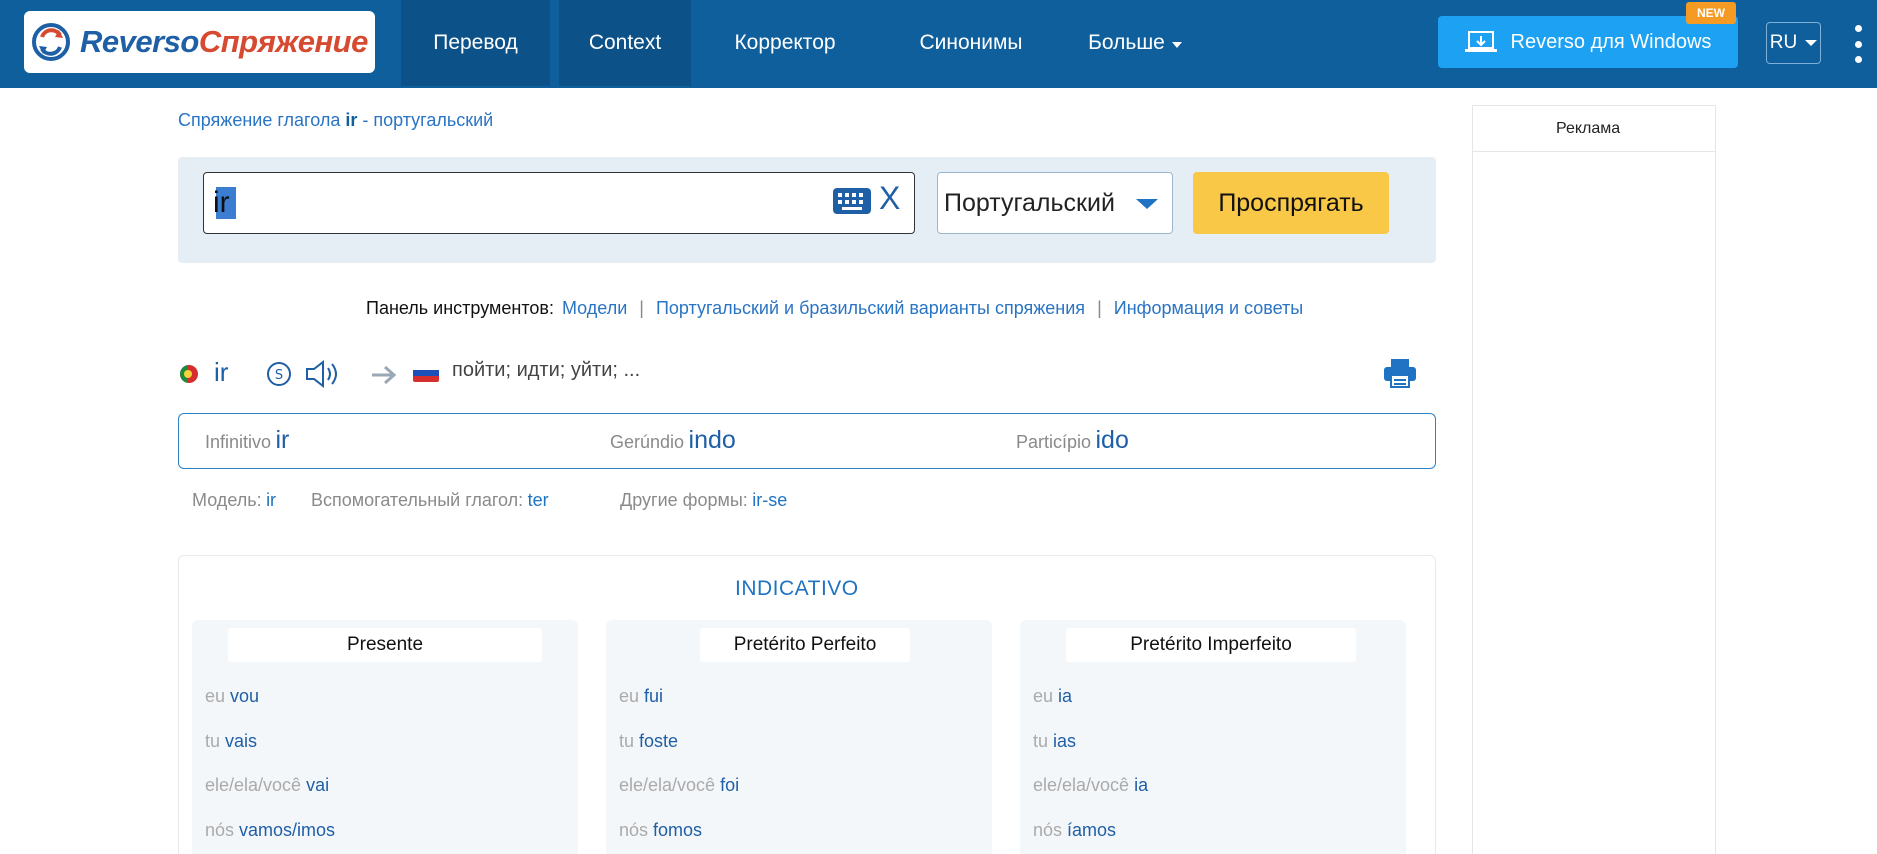 The height and width of the screenshot is (854, 1877). I want to click on nav-corrector: Корректор, so click(785, 43).